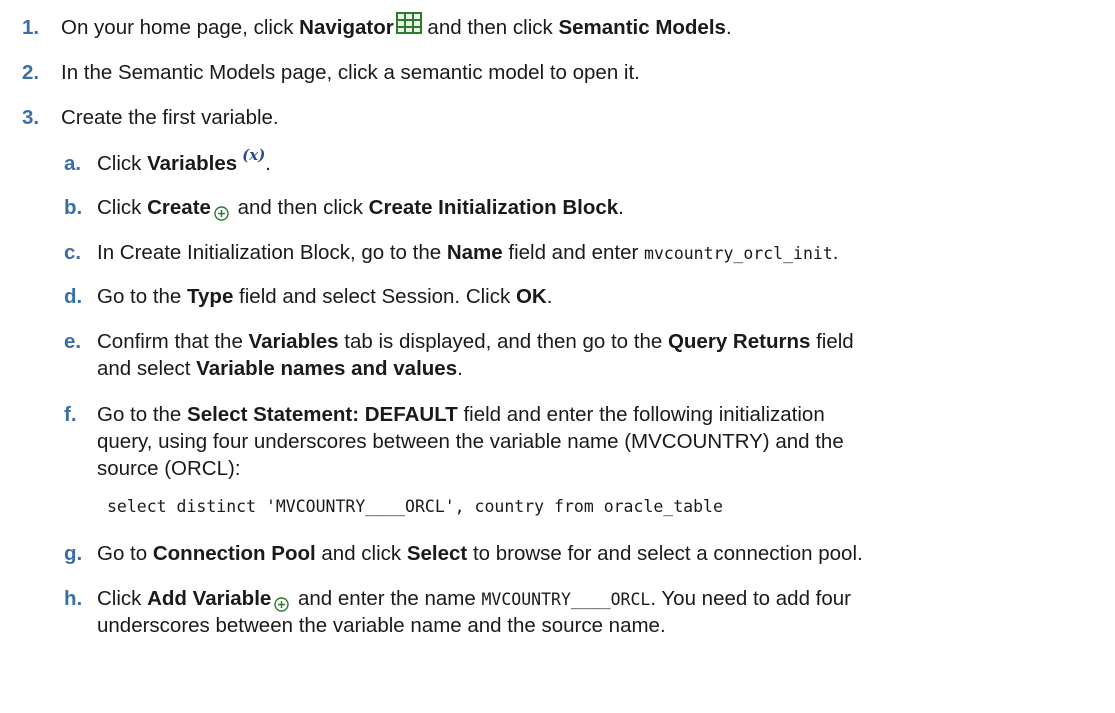  I want to click on substep-letter: e., so click(73, 341).